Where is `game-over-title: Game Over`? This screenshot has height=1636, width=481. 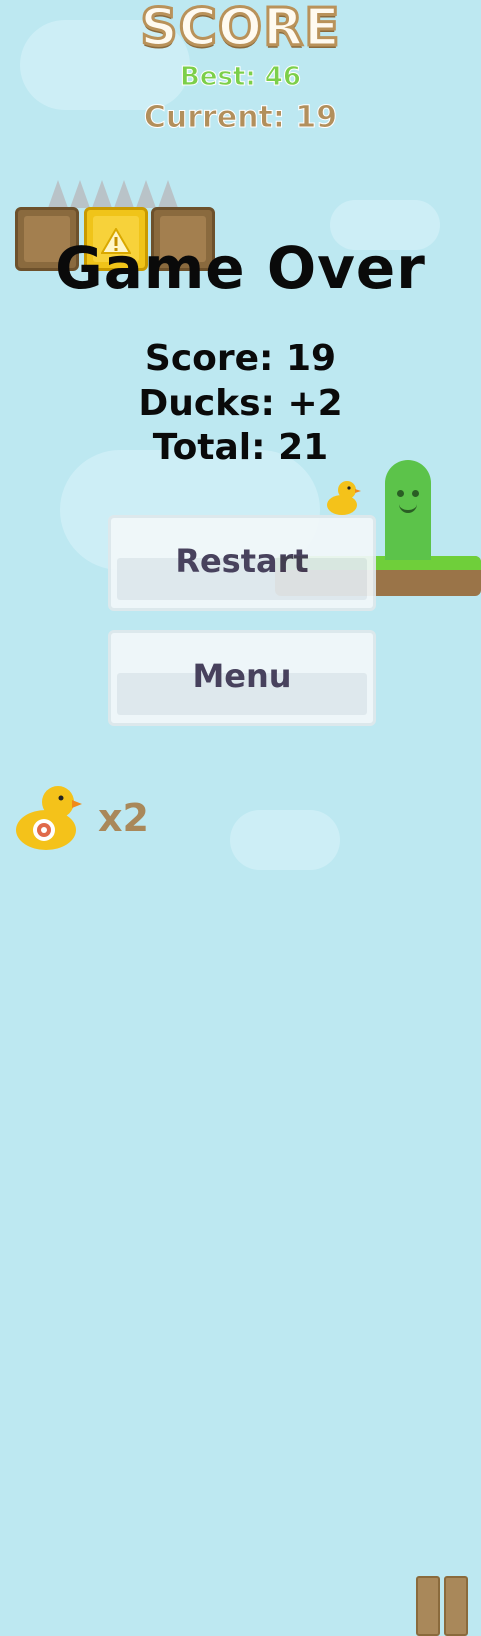
game-over-title: Game Over is located at coordinates (240, 268).